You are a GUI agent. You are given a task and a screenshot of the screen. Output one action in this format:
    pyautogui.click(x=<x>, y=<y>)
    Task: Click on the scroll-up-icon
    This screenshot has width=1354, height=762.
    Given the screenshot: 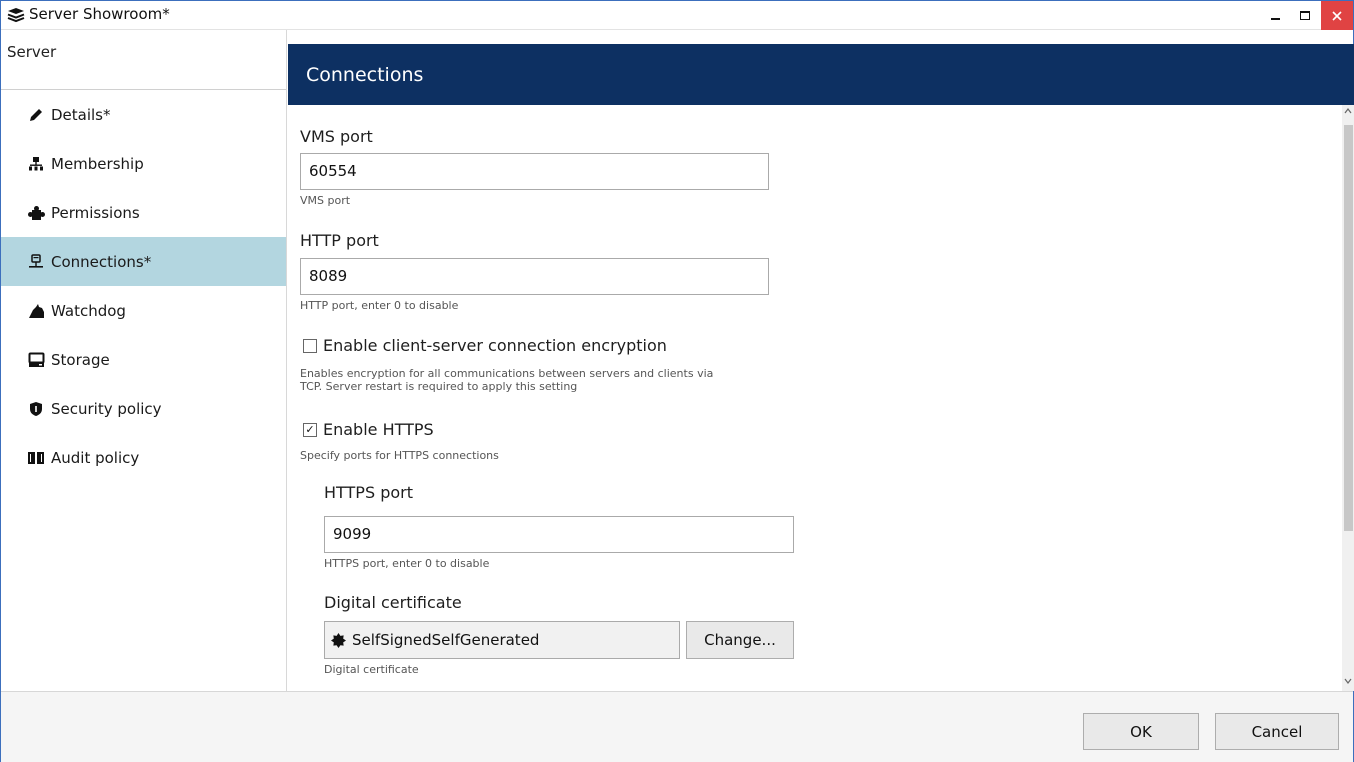 What is the action you would take?
    pyautogui.click(x=1348, y=111)
    